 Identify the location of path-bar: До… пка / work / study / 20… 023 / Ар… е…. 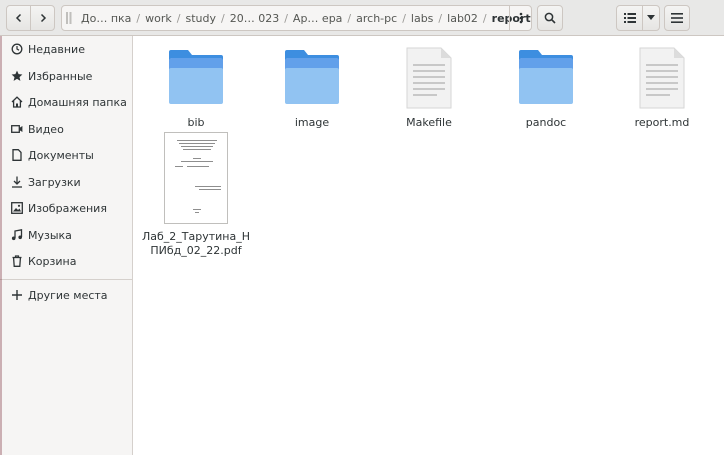
(296, 18).